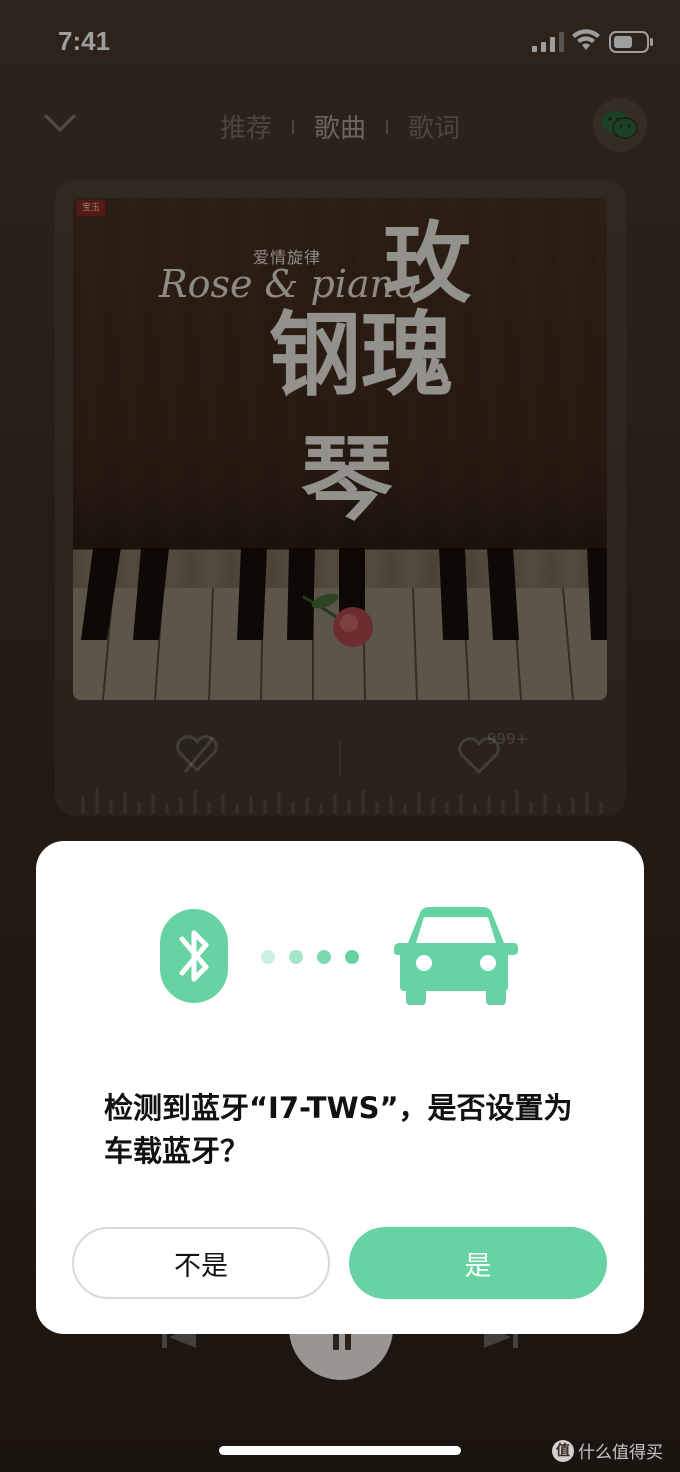 This screenshot has height=1472, width=680. Describe the element at coordinates (456, 956) in the screenshot. I see `car-icon` at that location.